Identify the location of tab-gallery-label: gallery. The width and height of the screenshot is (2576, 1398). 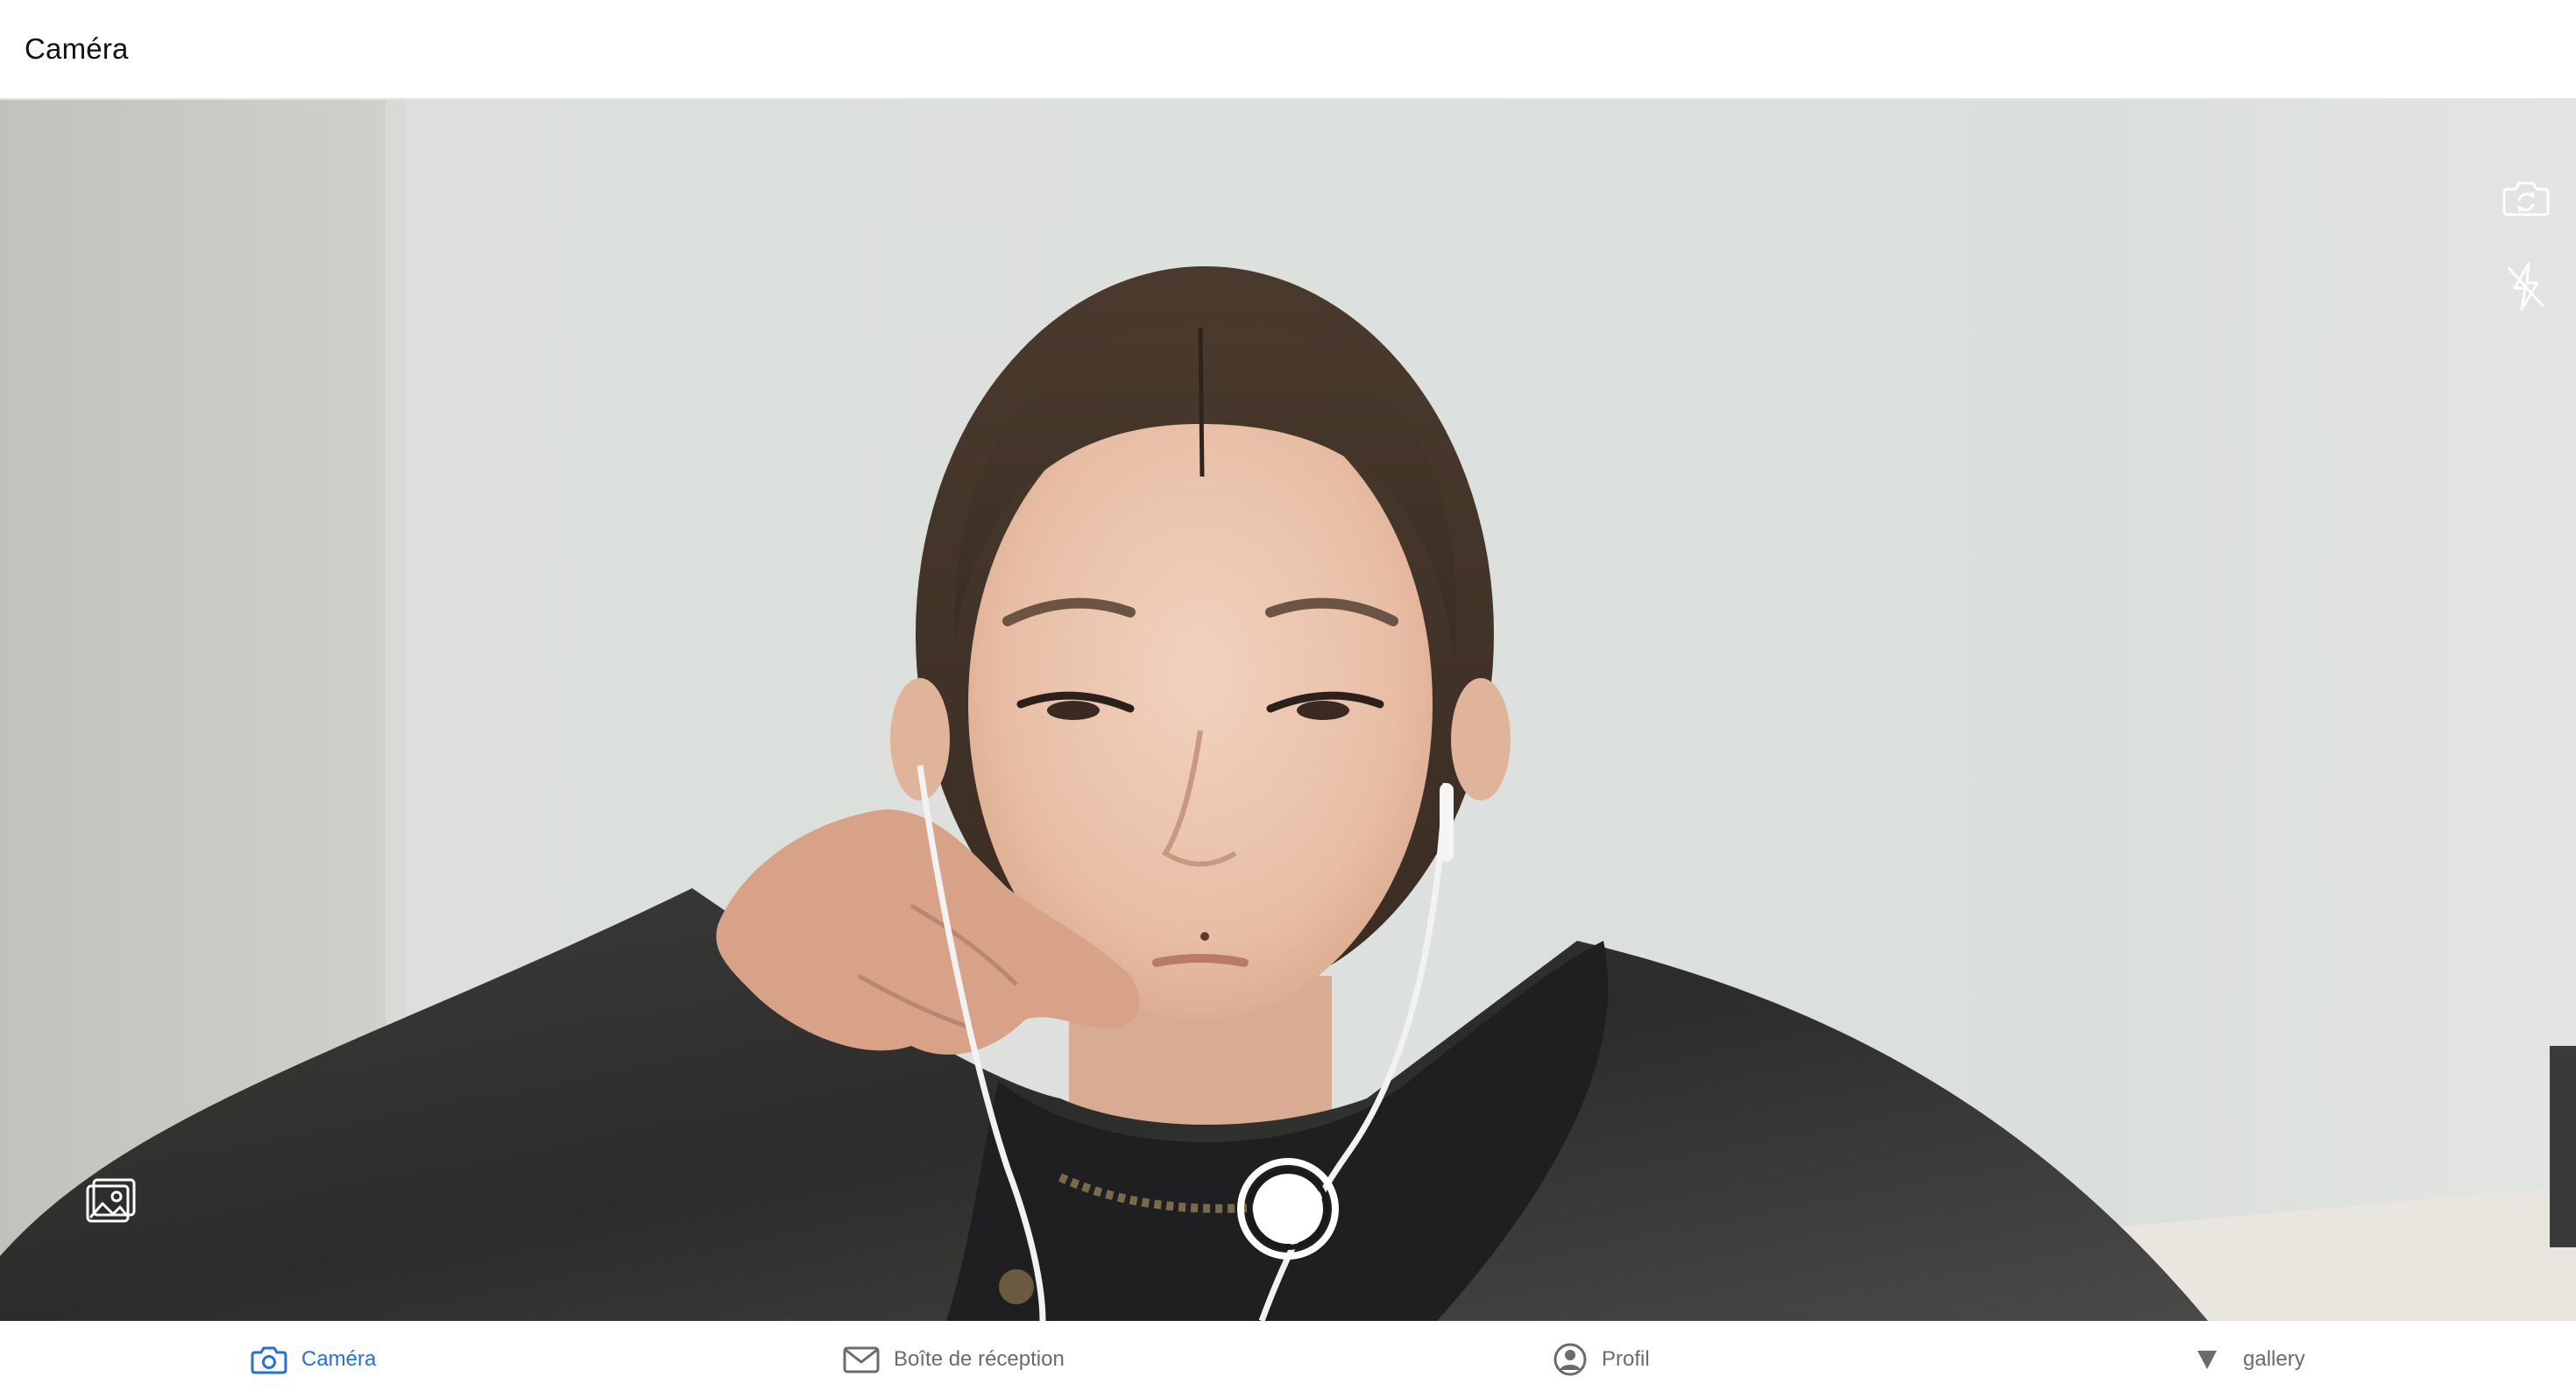
(2274, 1359).